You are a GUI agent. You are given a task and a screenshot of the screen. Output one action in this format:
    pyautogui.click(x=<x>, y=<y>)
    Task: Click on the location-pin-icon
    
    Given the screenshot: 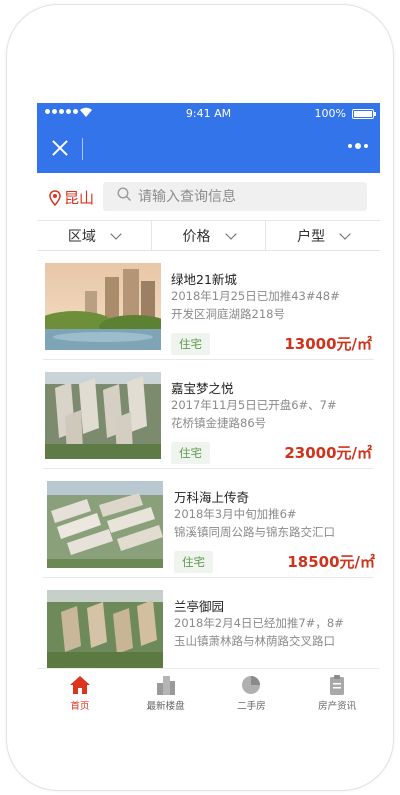 What is the action you would take?
    pyautogui.click(x=55, y=197)
    